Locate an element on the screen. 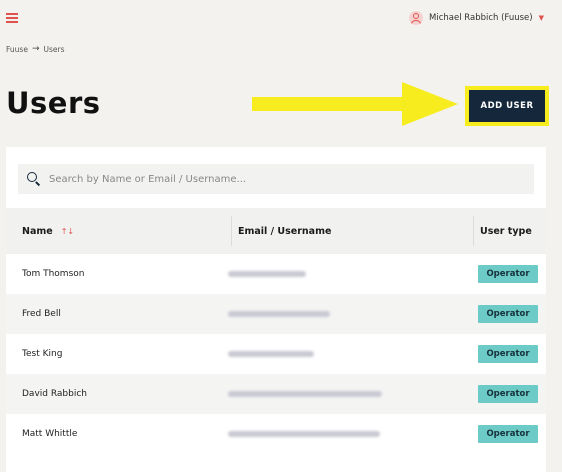 The height and width of the screenshot is (472, 562). add-user-button: ADD USER is located at coordinates (507, 106).